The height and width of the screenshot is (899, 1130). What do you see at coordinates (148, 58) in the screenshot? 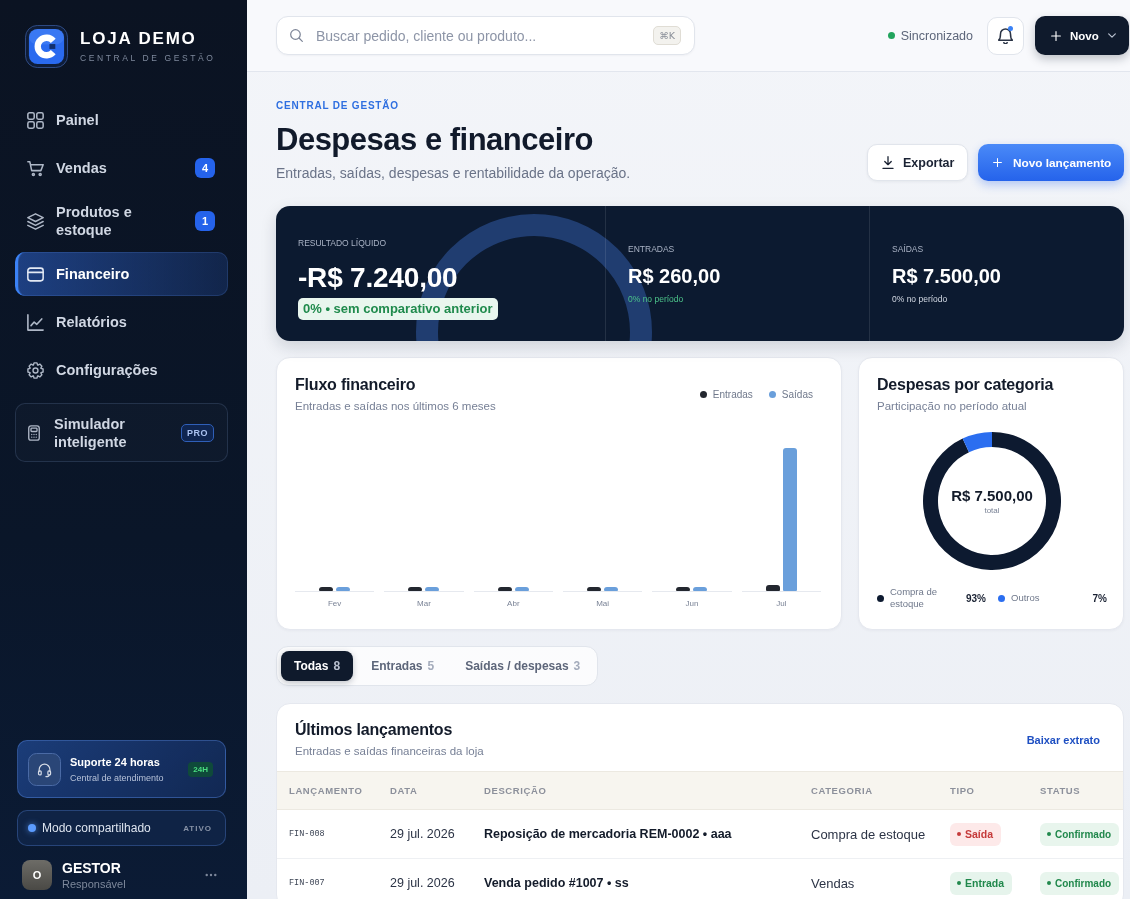
I see `brand-tagline: CENTRAL DE GESTÃO` at bounding box center [148, 58].